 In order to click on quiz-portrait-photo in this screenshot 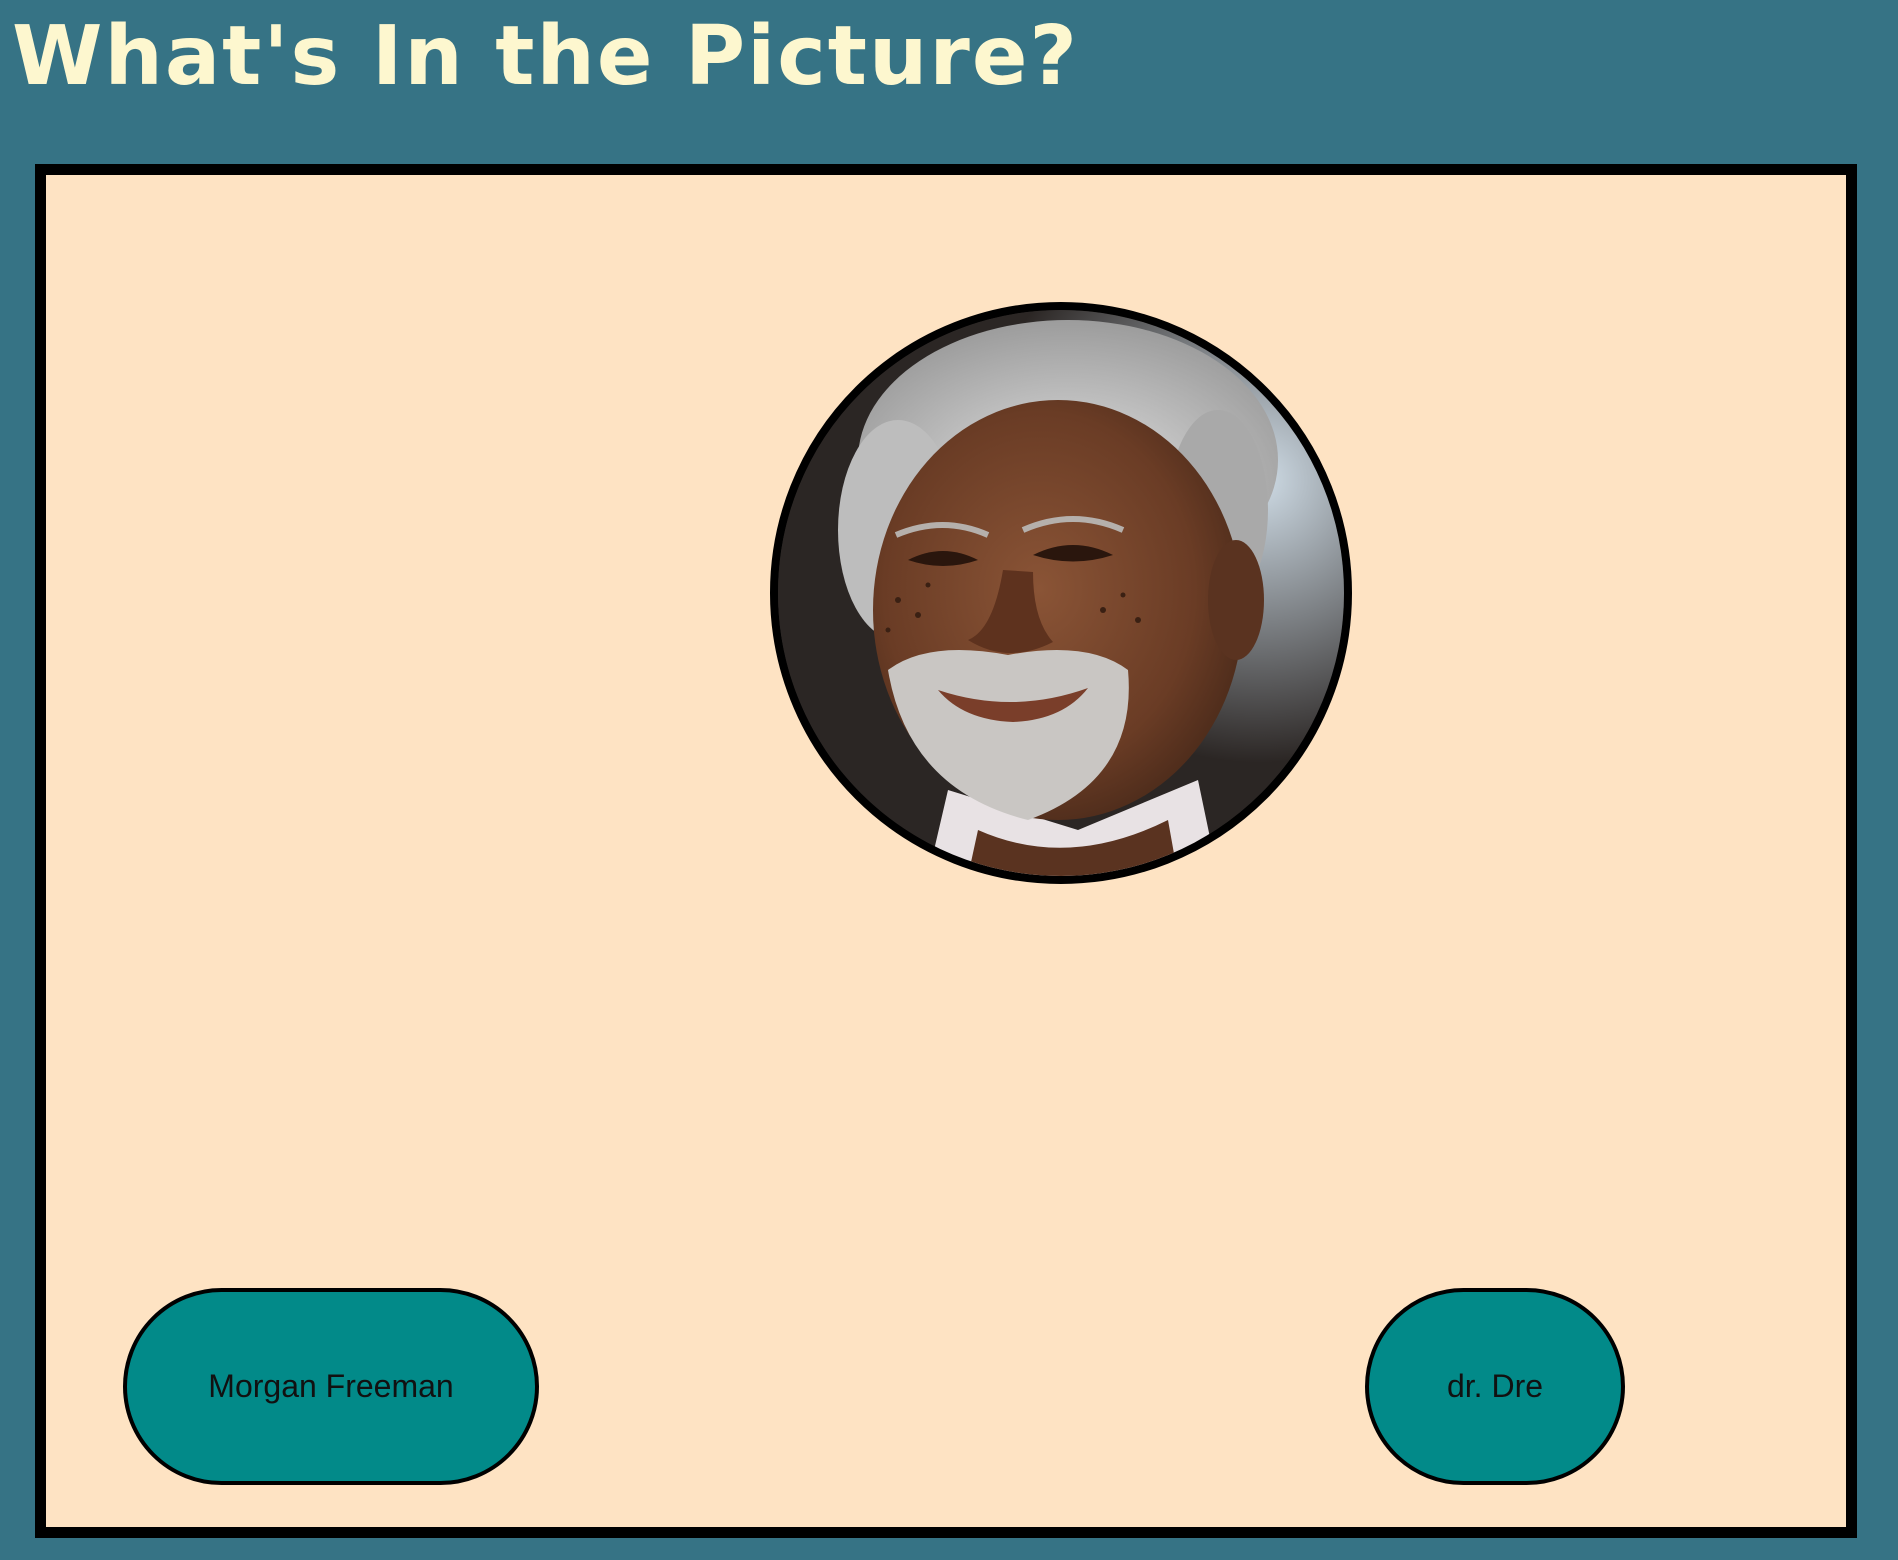, I will do `click(1061, 593)`.